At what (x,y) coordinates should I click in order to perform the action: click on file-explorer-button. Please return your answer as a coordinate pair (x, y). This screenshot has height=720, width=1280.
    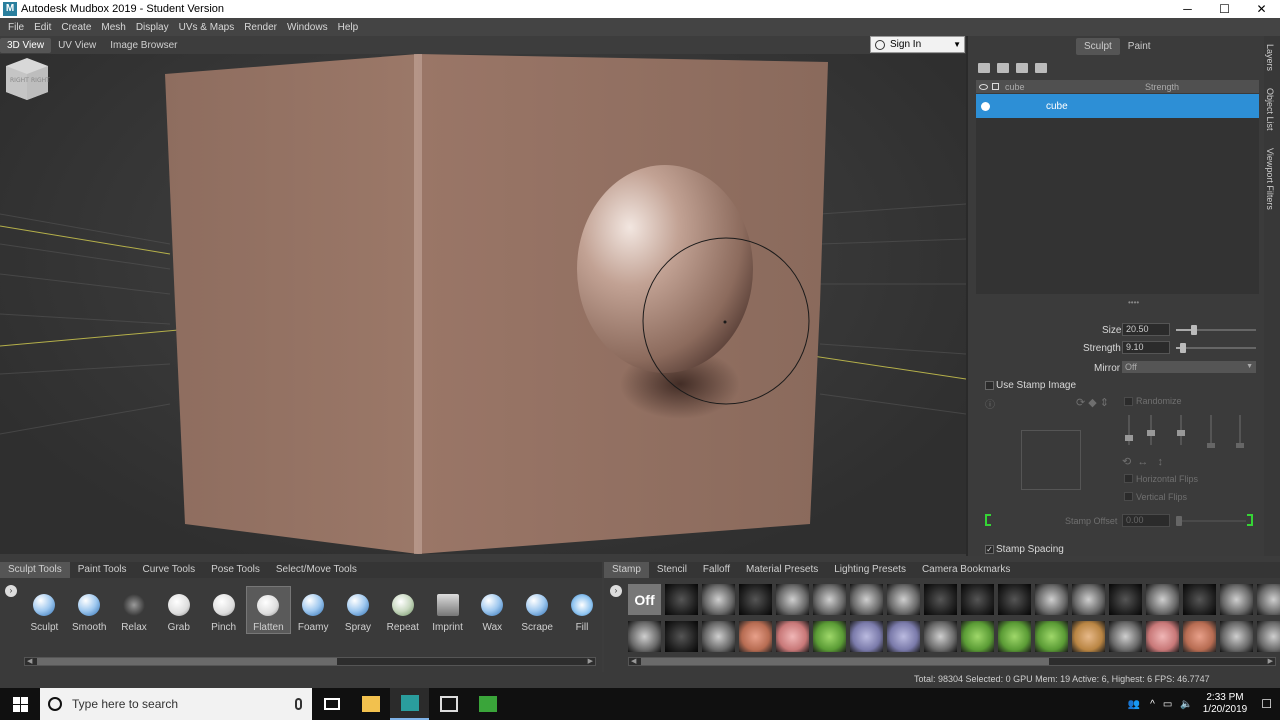
    Looking at the image, I should click on (370, 704).